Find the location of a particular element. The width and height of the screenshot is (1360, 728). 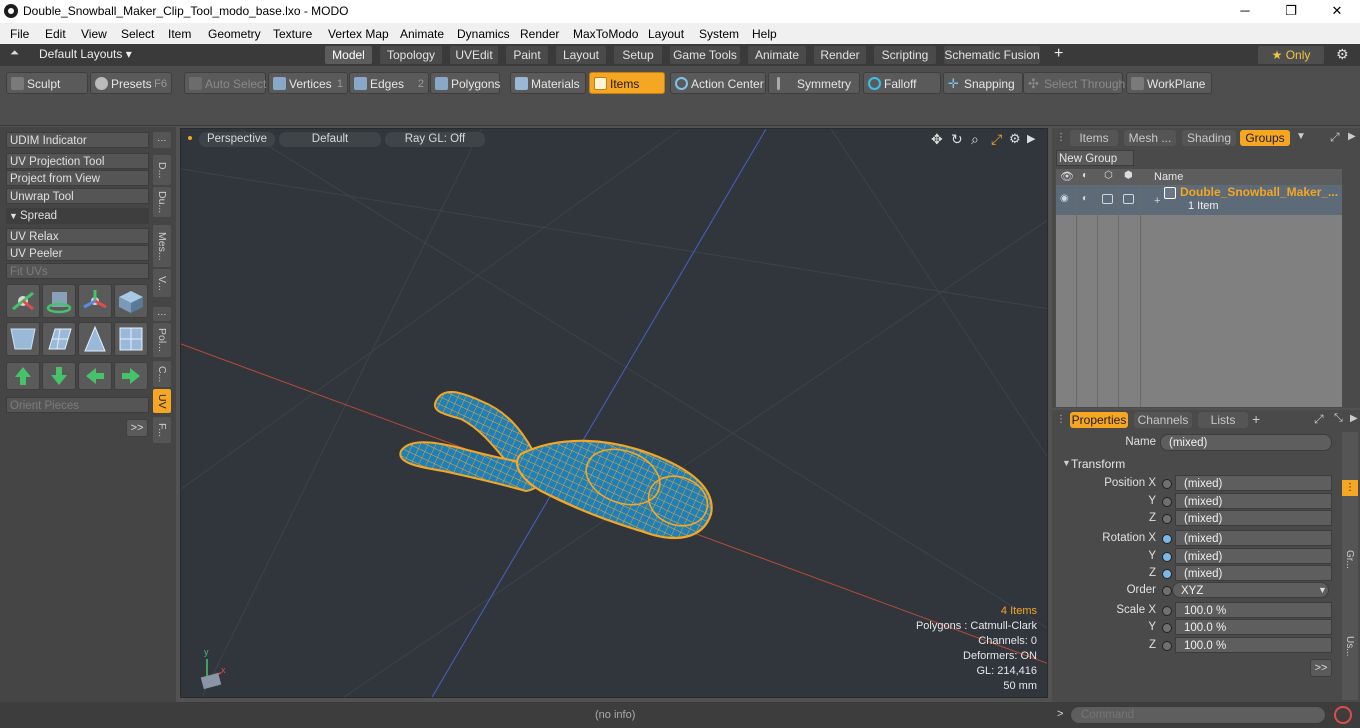

viewport-menu-dot-icon is located at coordinates (190, 138).